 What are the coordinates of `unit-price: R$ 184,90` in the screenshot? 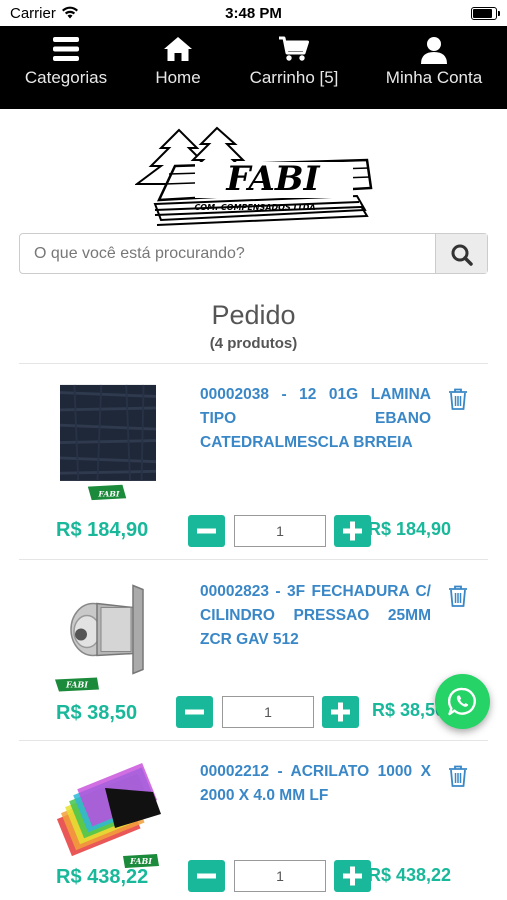 It's located at (102, 530).